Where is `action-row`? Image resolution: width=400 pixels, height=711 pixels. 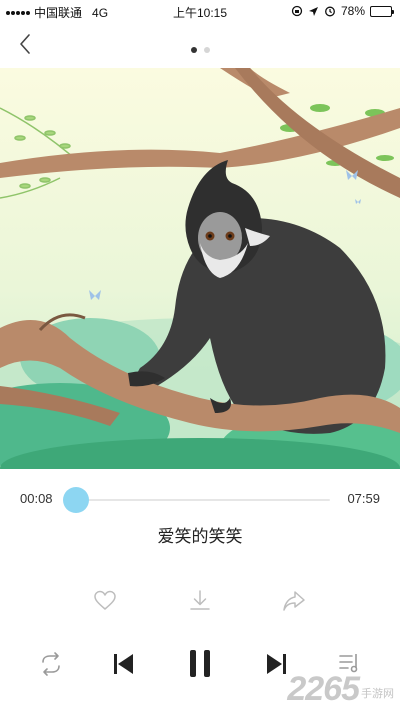 action-row is located at coordinates (200, 602).